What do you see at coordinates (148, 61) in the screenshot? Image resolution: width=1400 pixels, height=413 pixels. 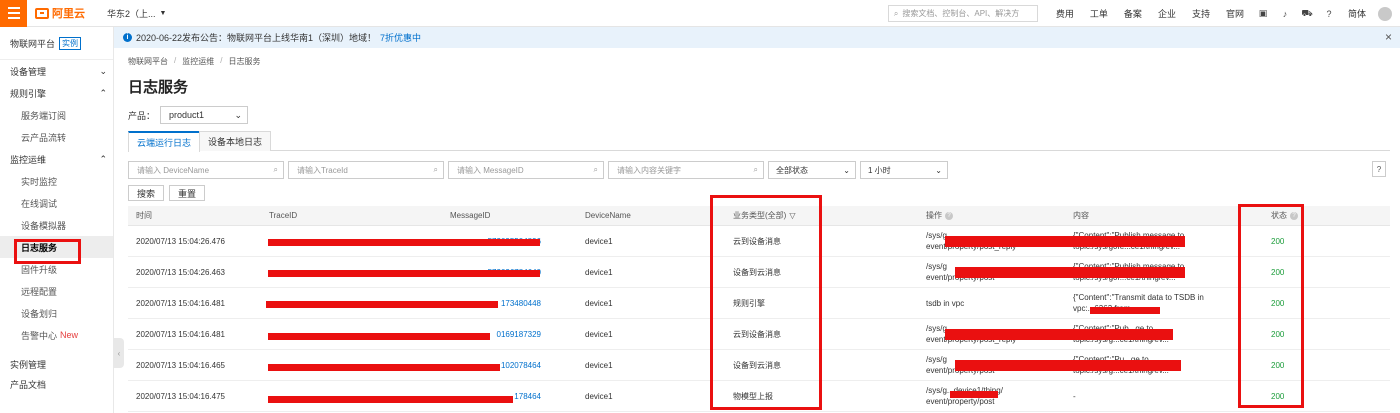 I see `breadcrumb-item: 物联网平台` at bounding box center [148, 61].